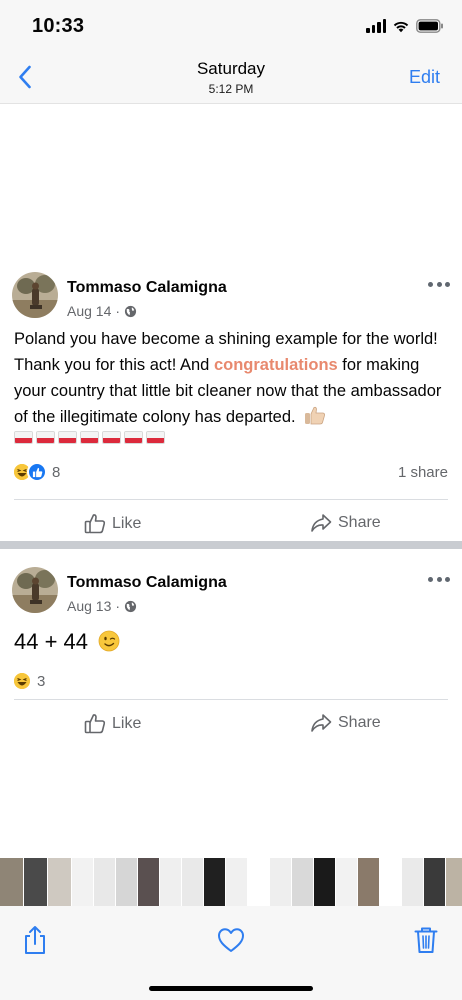  I want to click on status-time: 10:33, so click(58, 26).